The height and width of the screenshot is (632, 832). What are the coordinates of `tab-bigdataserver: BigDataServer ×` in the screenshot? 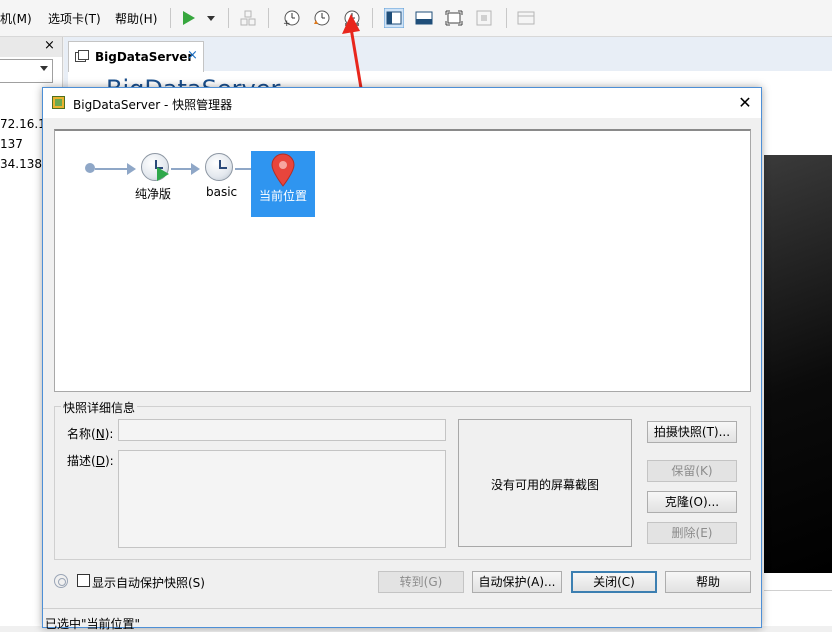 It's located at (136, 56).